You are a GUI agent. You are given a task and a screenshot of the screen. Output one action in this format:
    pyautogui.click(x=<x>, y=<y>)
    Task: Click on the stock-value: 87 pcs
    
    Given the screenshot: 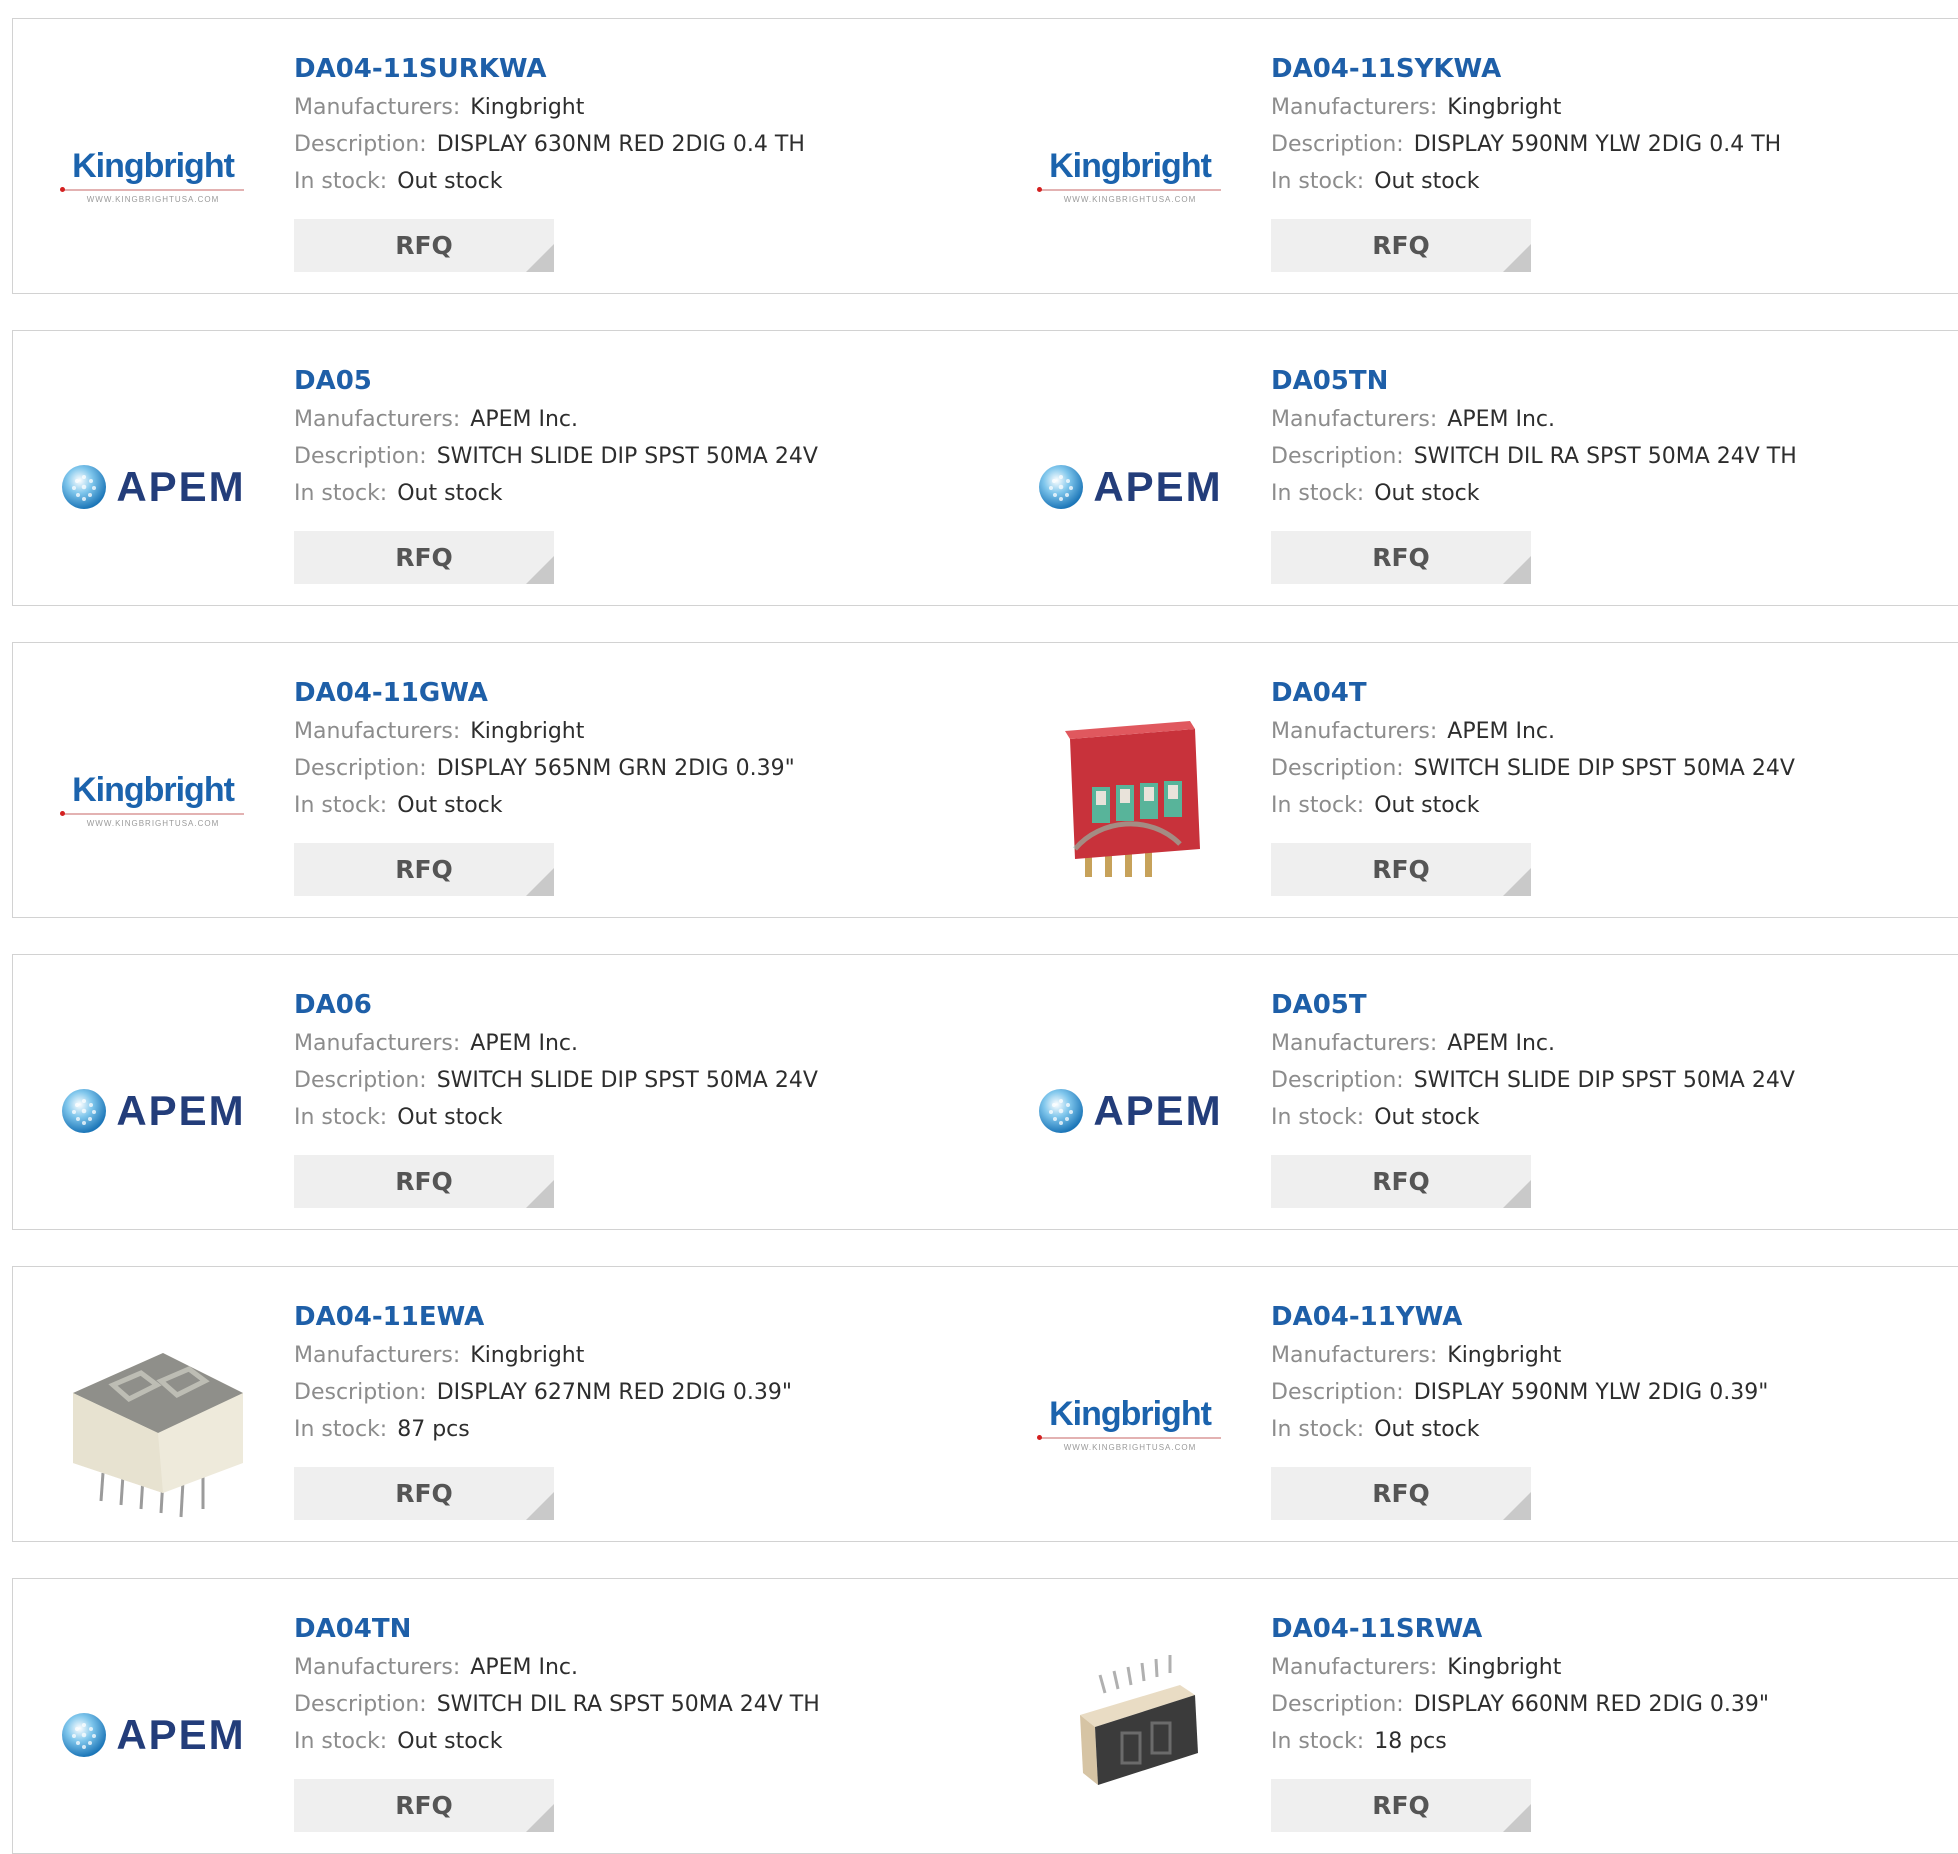 What is the action you would take?
    pyautogui.click(x=433, y=1429)
    